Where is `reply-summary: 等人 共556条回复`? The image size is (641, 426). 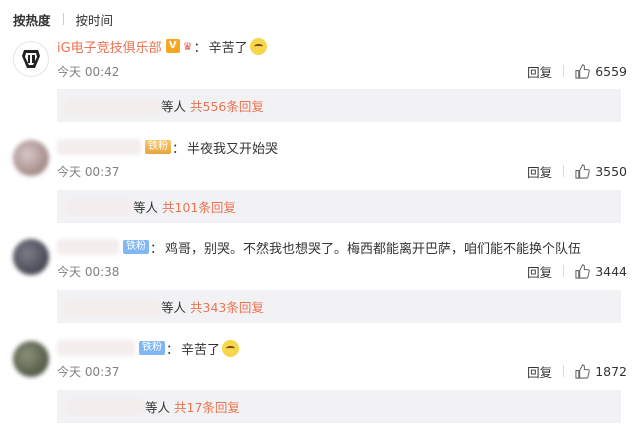 reply-summary: 等人 共556条回复 is located at coordinates (339, 105).